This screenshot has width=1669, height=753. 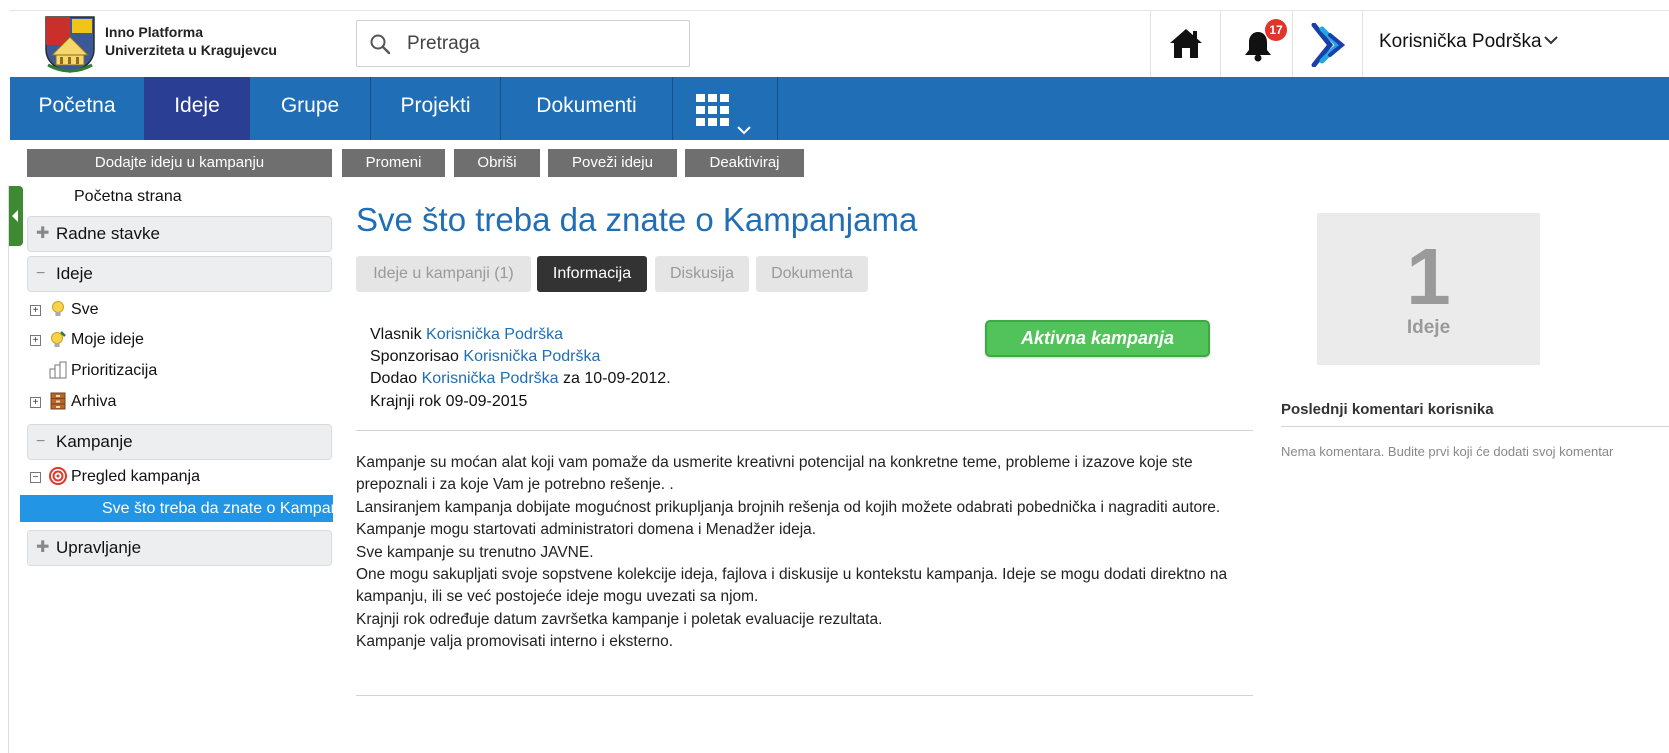 I want to click on tab-information: Informacija, so click(x=592, y=274).